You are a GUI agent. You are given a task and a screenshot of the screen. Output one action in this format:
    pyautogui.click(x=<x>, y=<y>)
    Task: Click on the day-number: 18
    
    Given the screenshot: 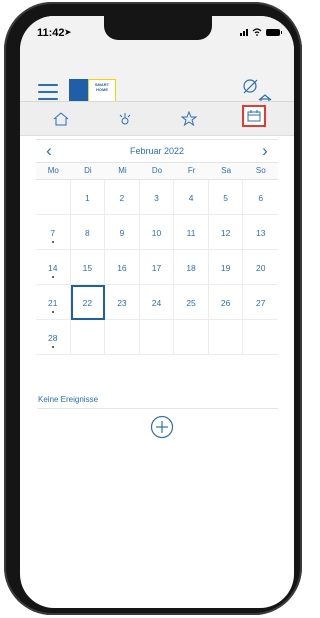 What is the action you would take?
    pyautogui.click(x=191, y=268)
    